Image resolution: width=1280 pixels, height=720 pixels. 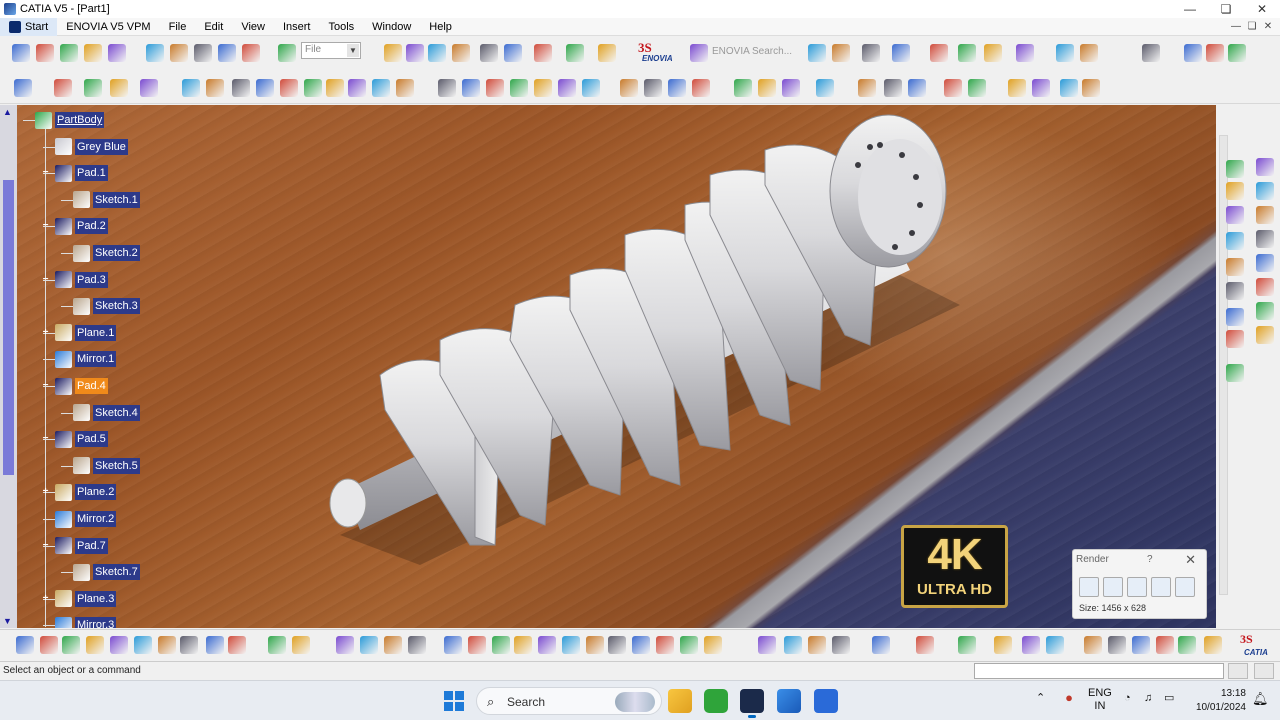 What do you see at coordinates (1100, 700) in the screenshot?
I see `language-indicator: ENG IN` at bounding box center [1100, 700].